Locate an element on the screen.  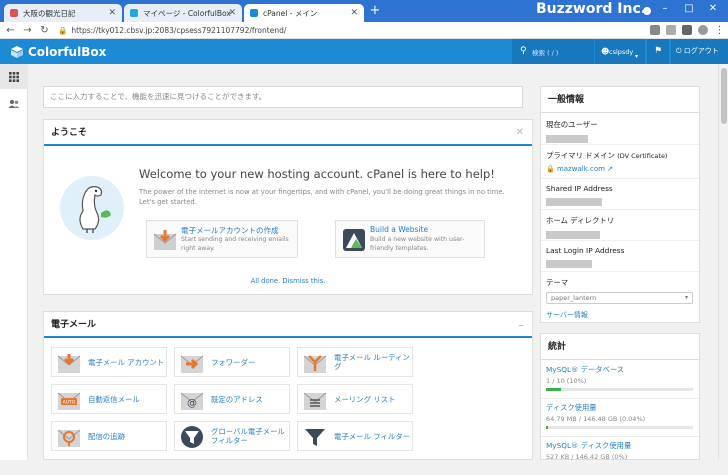
external-link-icon: ↗ is located at coordinates (610, 169).